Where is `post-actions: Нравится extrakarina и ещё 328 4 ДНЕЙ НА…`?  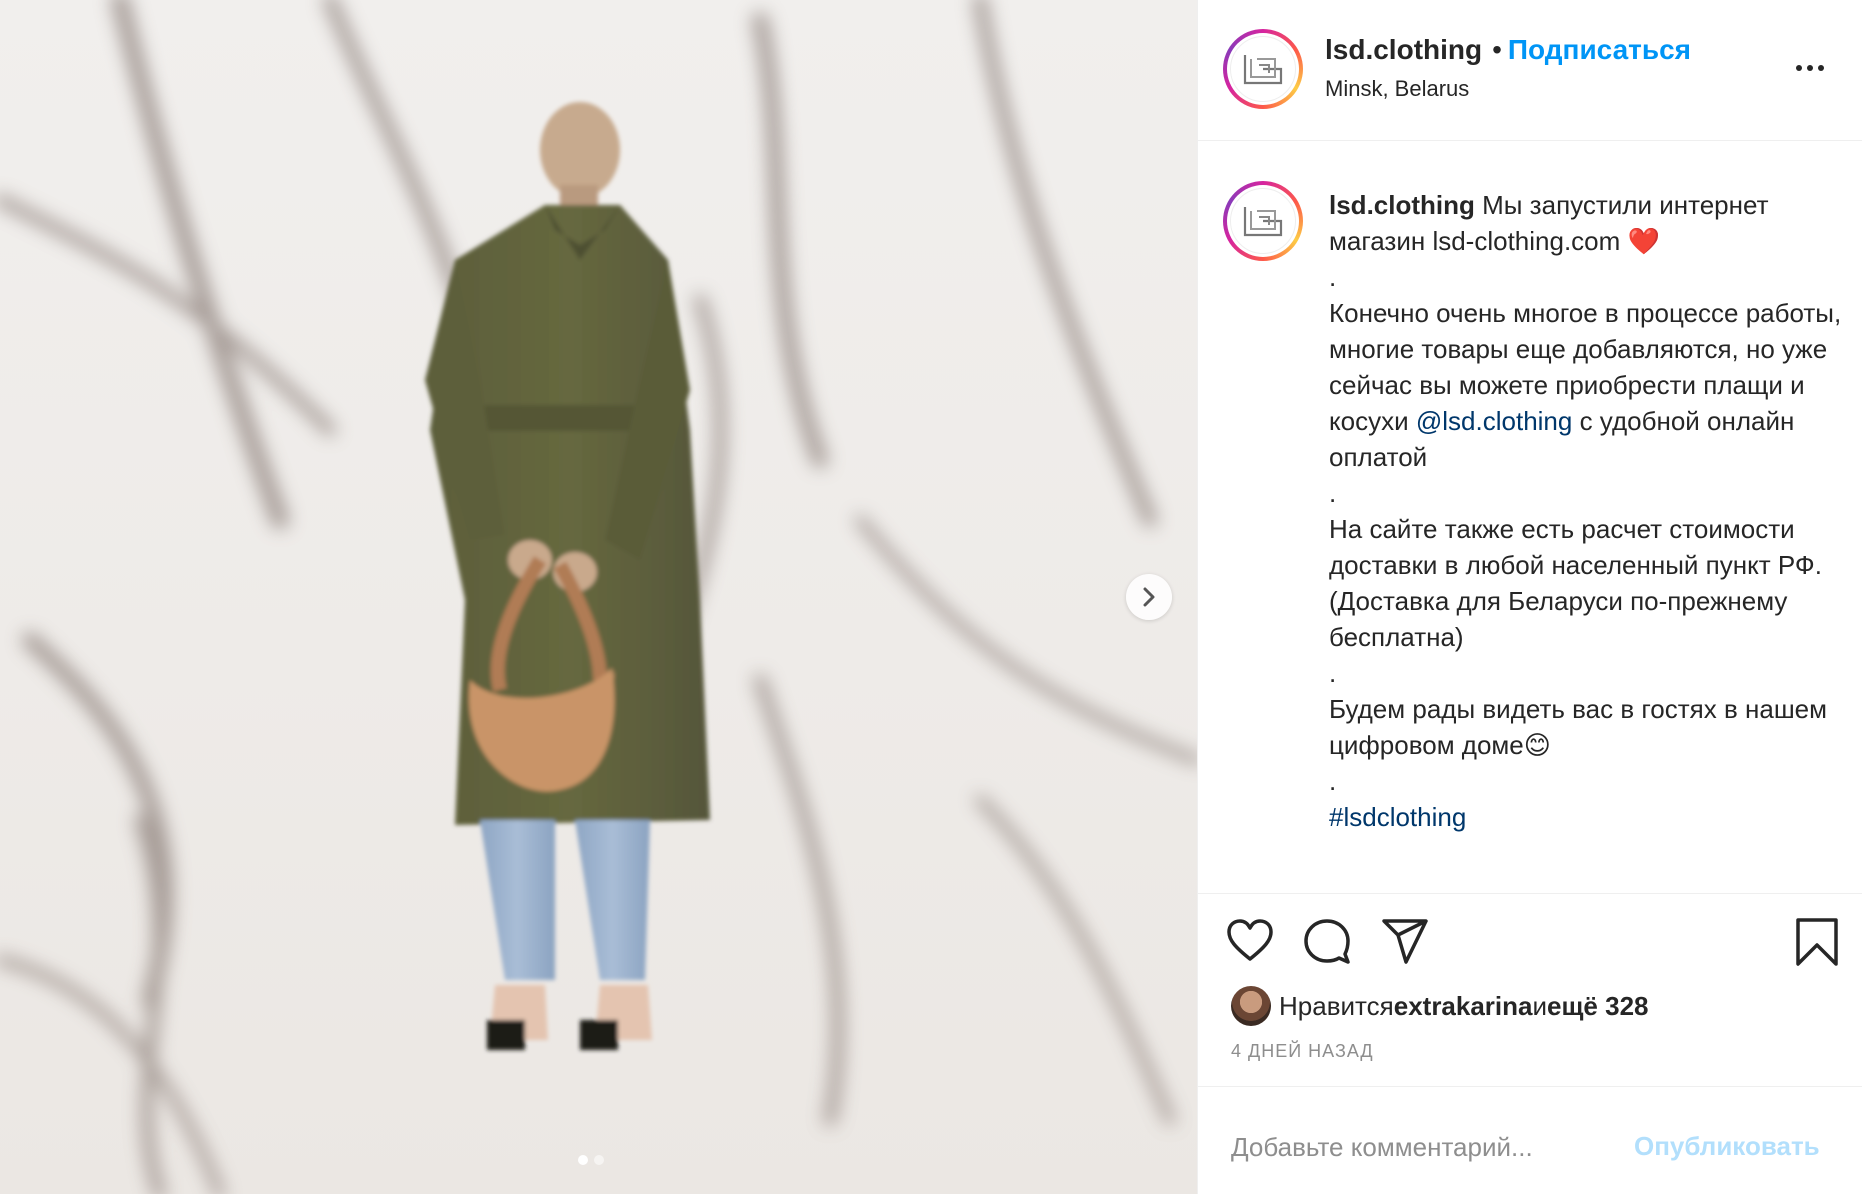 post-actions: Нравится extrakarina и ещё 328 4 ДНЕЙ НА… is located at coordinates (1530, 989).